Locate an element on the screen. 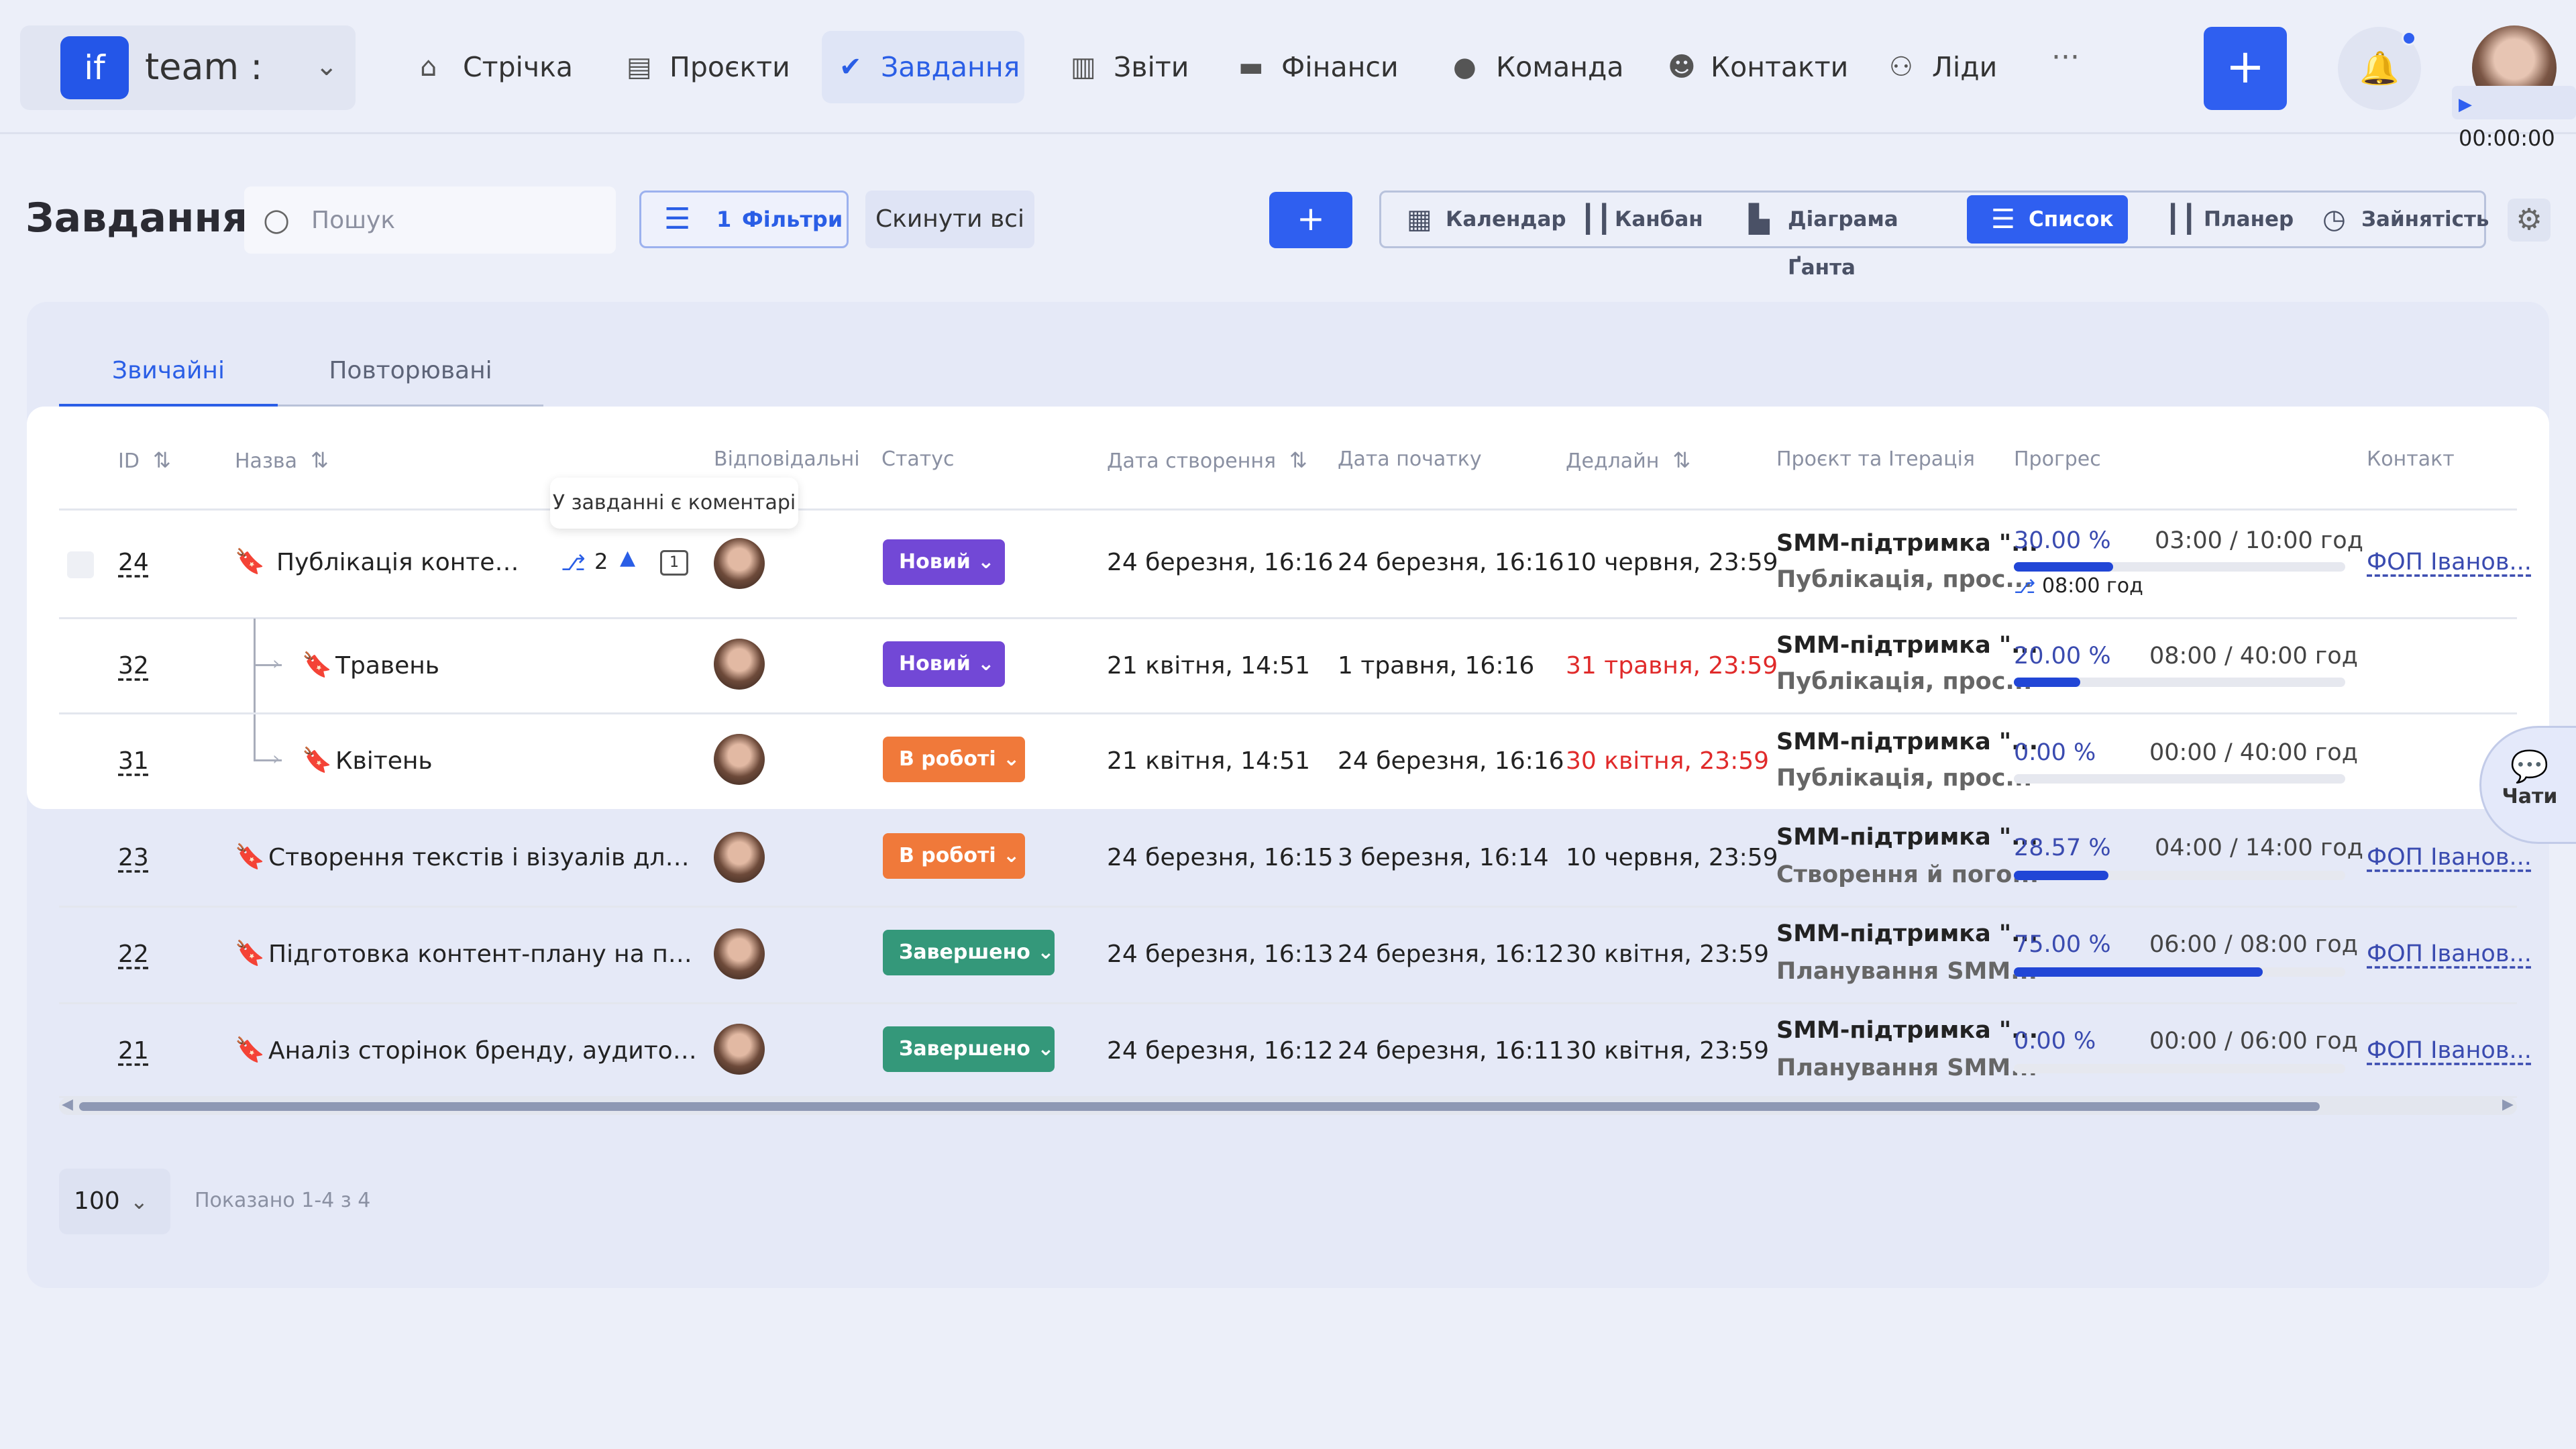 This screenshot has width=2576, height=1449. bookmark-icon: 🔖 is located at coordinates (250, 1050).